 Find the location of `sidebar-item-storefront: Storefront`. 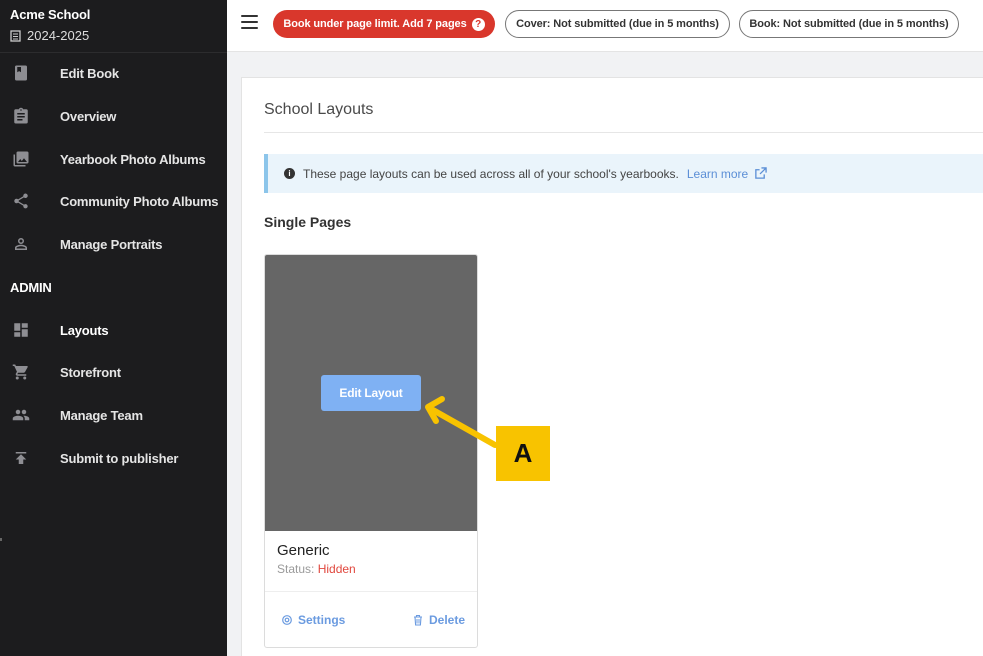

sidebar-item-storefront: Storefront is located at coordinates (113, 372).